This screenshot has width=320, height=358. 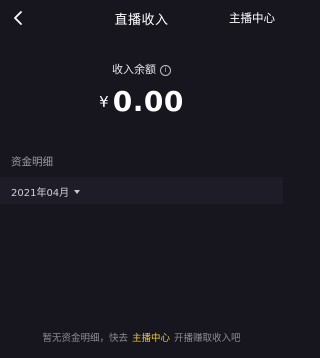 I want to click on month-filter-bar: 2021年04月, so click(x=141, y=190).